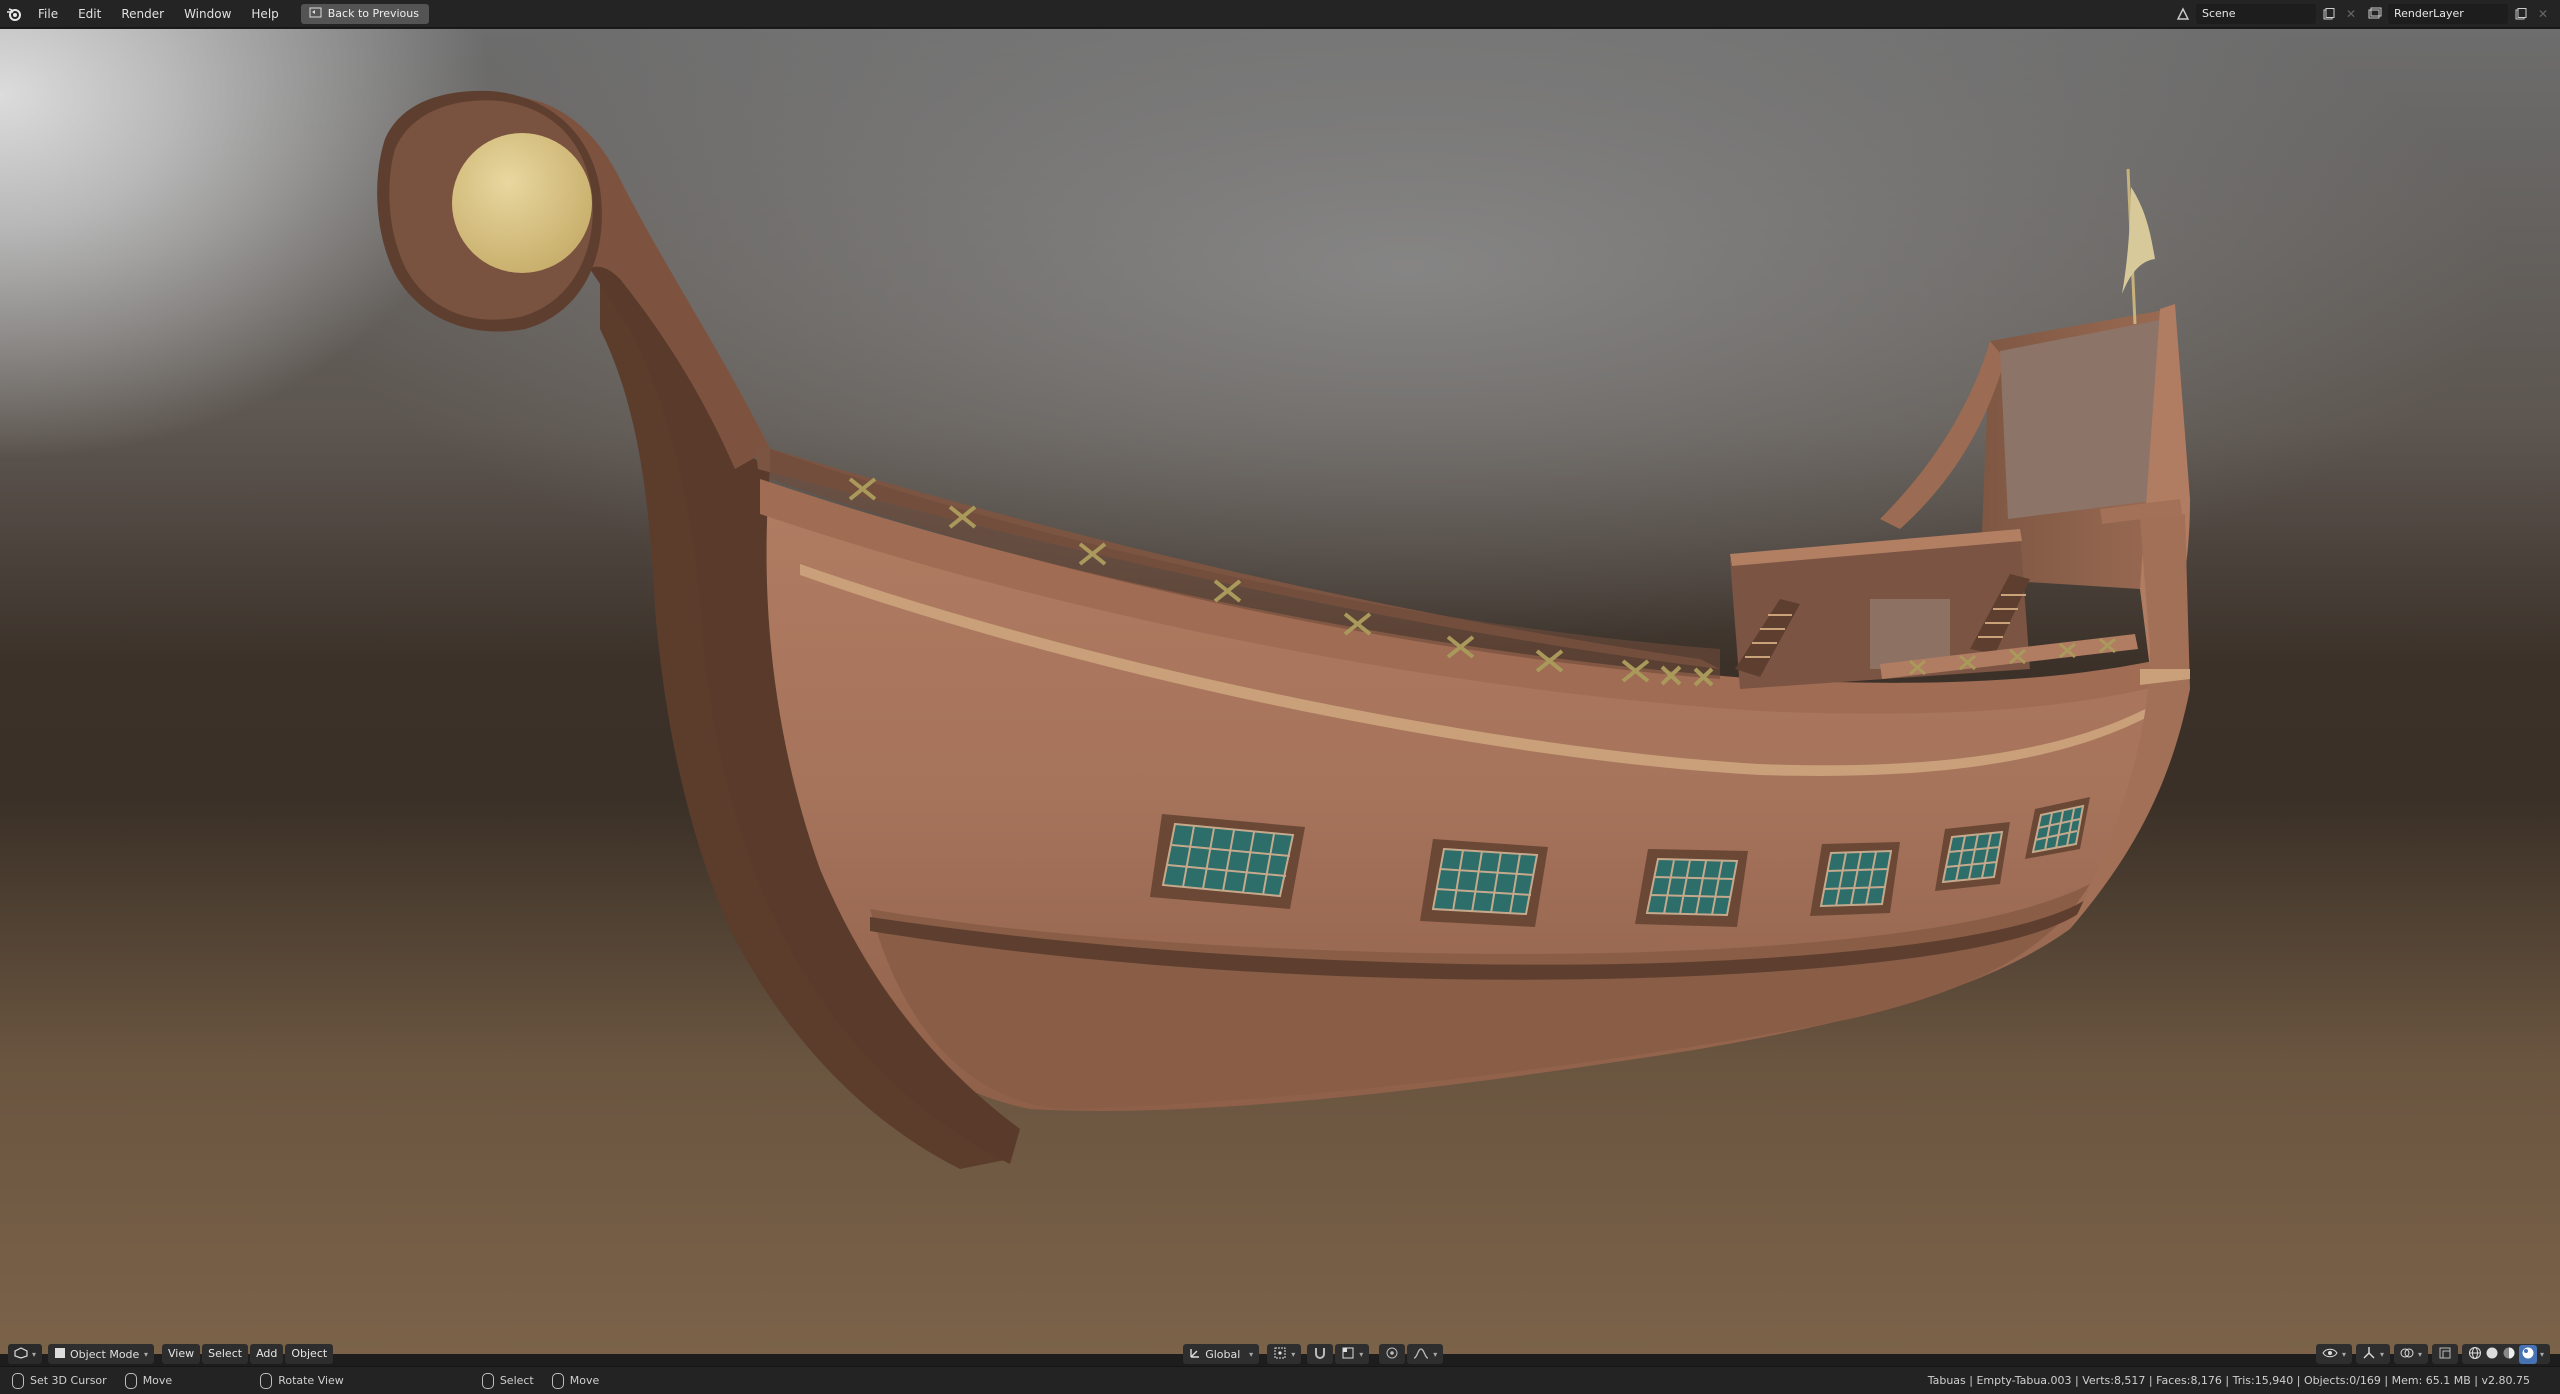 This screenshot has height=1394, width=2560. What do you see at coordinates (309, 1354) in the screenshot?
I see `menu-object: Object` at bounding box center [309, 1354].